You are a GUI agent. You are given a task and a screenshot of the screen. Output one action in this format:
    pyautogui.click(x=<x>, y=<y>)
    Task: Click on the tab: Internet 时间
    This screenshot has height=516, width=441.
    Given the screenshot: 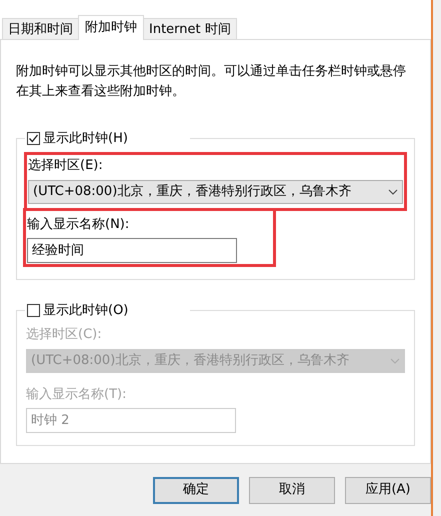 What is the action you would take?
    pyautogui.click(x=190, y=29)
    